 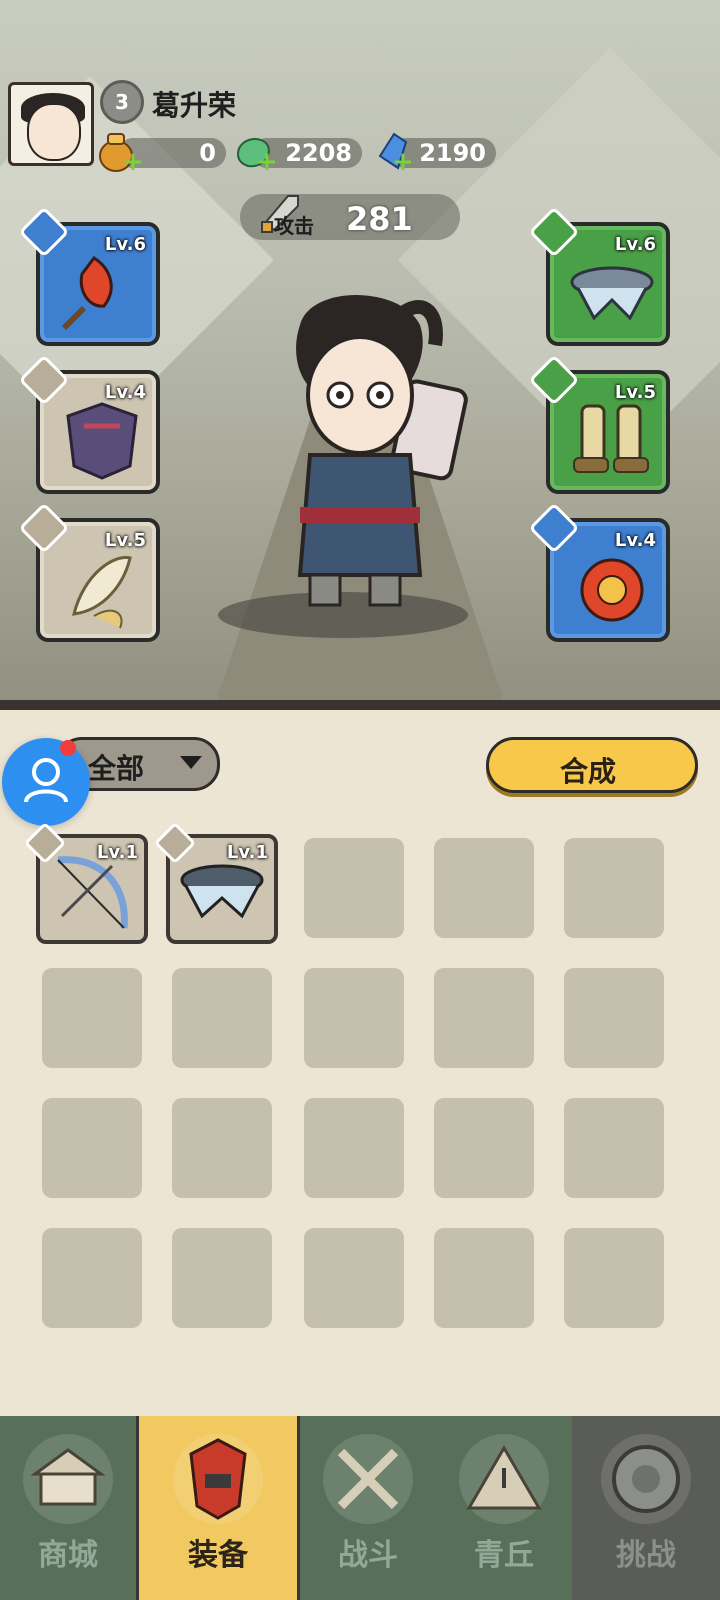 I want to click on tab-battle: 战斗, so click(x=368, y=1508).